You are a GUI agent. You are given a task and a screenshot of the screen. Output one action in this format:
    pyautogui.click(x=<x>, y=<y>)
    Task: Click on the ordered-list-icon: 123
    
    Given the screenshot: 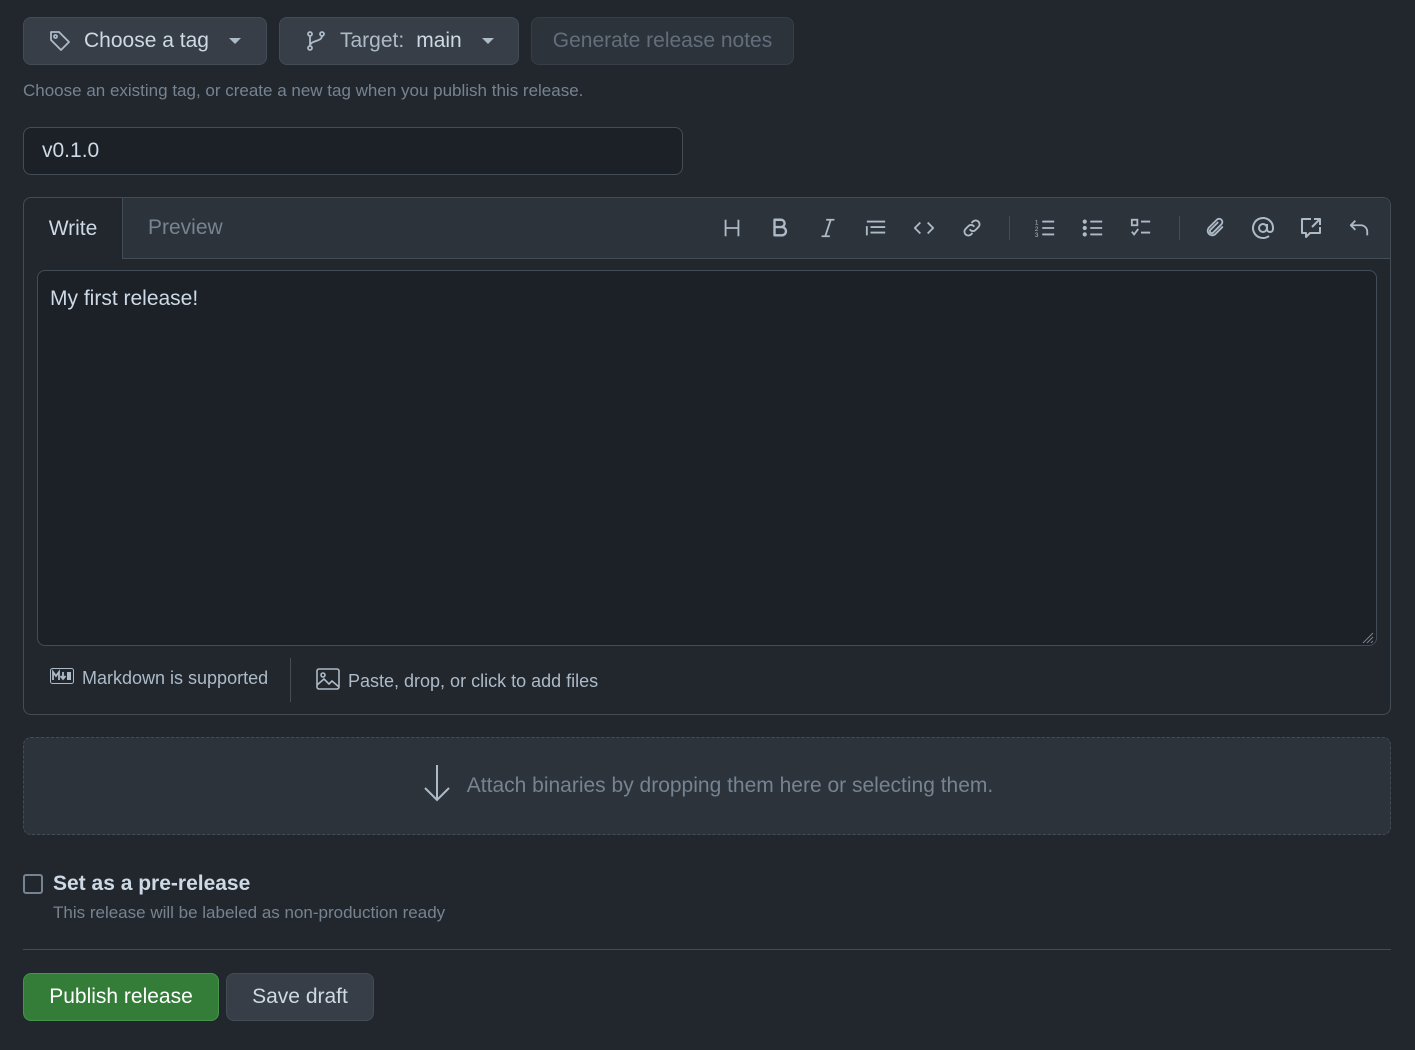 What is the action you would take?
    pyautogui.click(x=1045, y=228)
    